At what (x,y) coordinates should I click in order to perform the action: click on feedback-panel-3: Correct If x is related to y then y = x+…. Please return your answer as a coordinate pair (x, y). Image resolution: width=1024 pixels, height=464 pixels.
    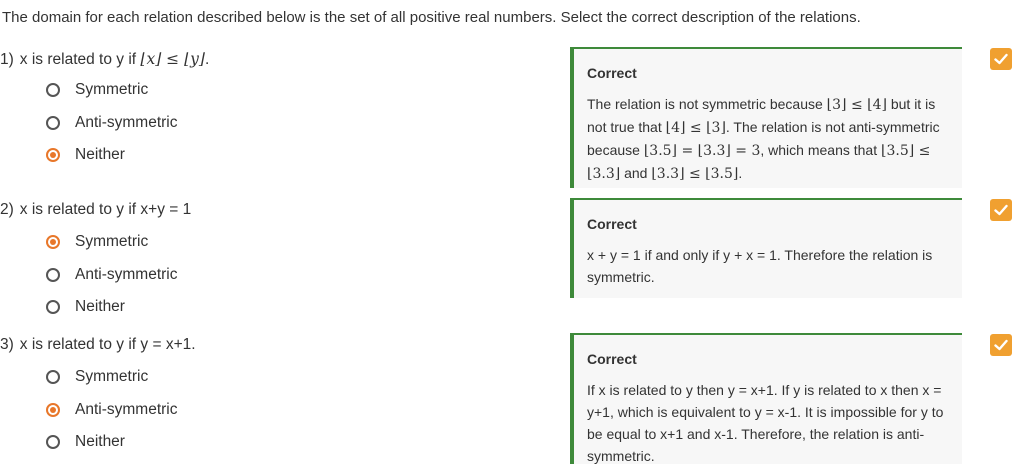
    Looking at the image, I should click on (766, 398).